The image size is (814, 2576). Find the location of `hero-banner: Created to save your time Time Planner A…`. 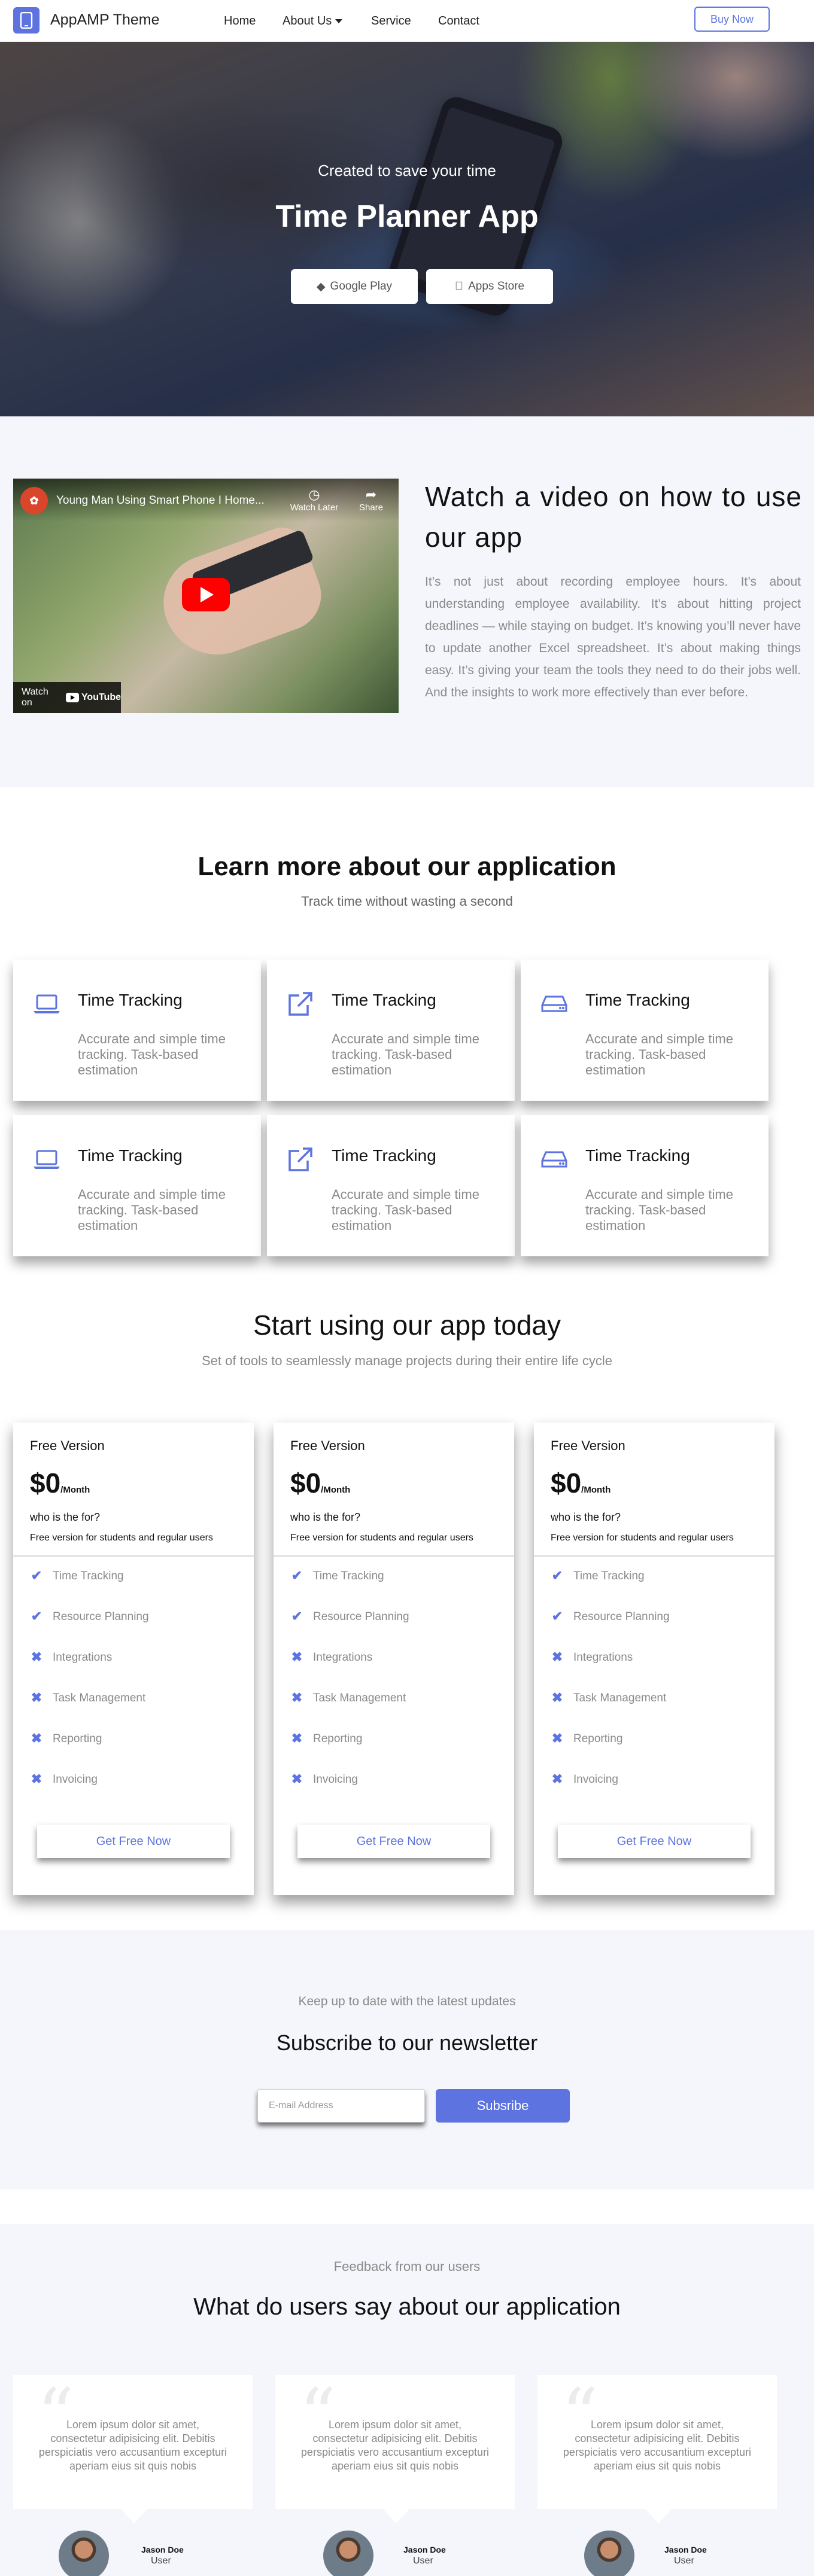

hero-banner: Created to save your time Time Planner A… is located at coordinates (407, 229).